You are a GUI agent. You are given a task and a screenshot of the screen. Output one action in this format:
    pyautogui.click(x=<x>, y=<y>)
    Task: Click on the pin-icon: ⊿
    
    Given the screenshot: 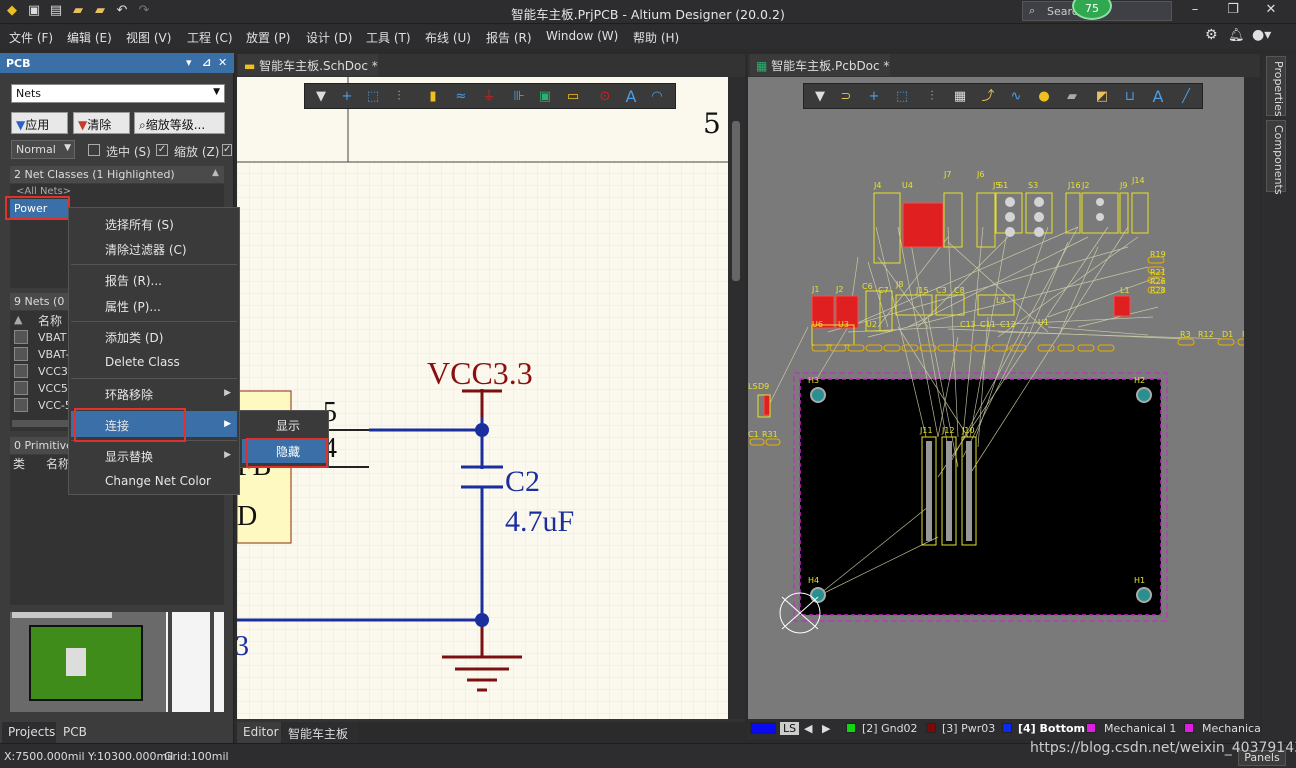 What is the action you would take?
    pyautogui.click(x=206, y=62)
    